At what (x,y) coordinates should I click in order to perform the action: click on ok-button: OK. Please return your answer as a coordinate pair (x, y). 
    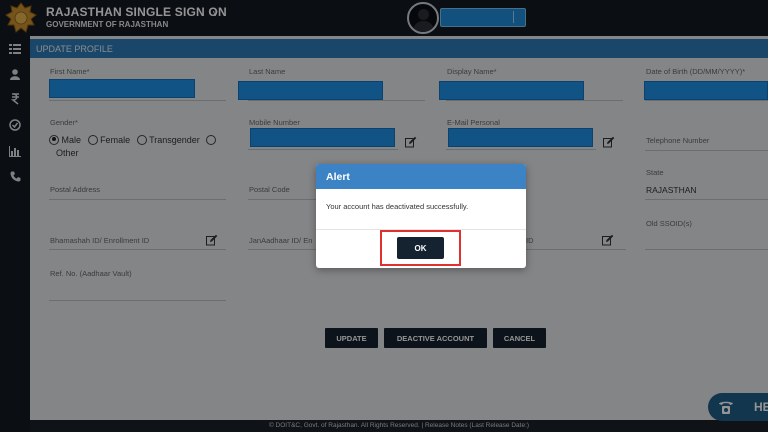
    Looking at the image, I should click on (420, 248).